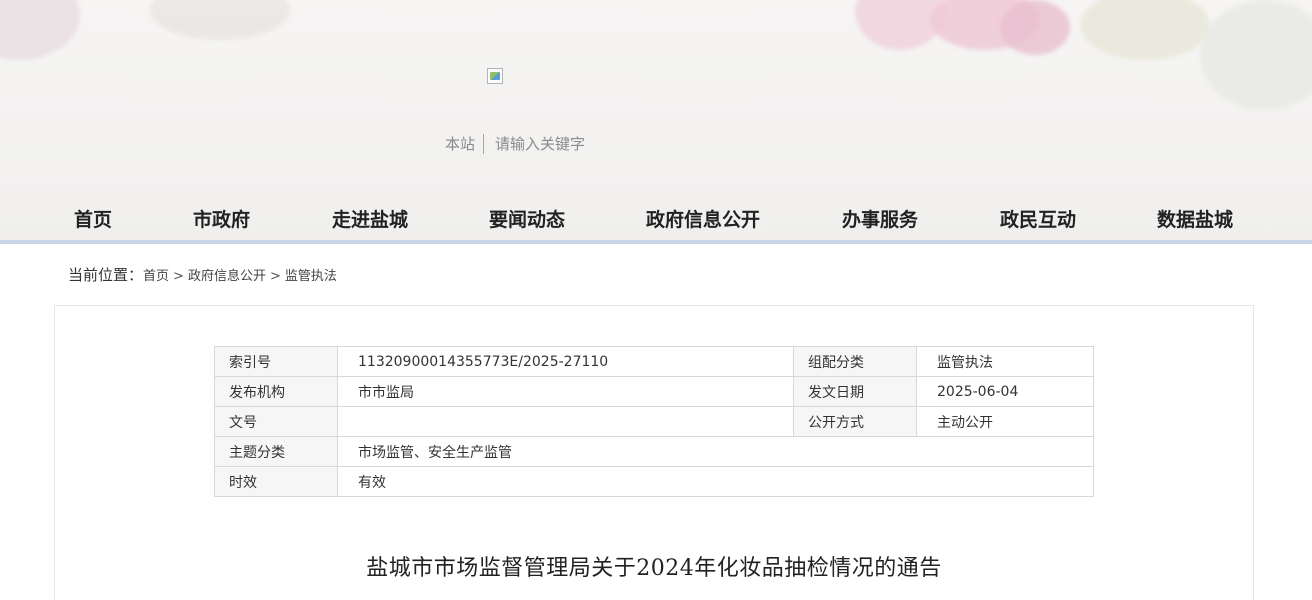 This screenshot has width=1312, height=600. Describe the element at coordinates (221, 220) in the screenshot. I see `nav-item-city-gov: 市政府` at that location.